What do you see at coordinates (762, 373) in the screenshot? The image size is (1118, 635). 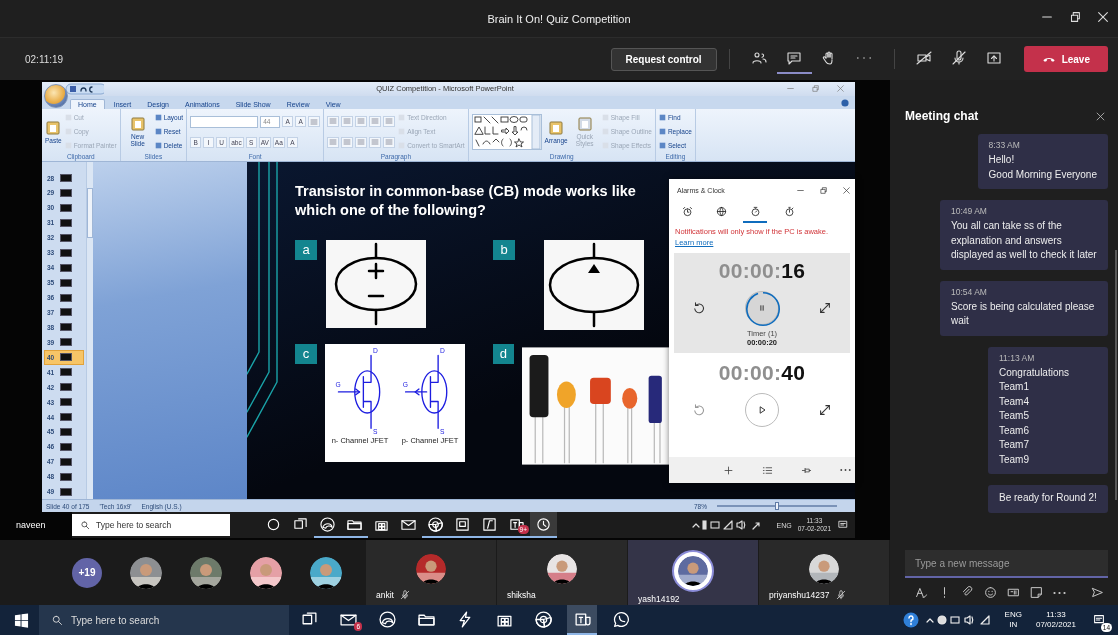 I see `timer-time: 00:00:40` at bounding box center [762, 373].